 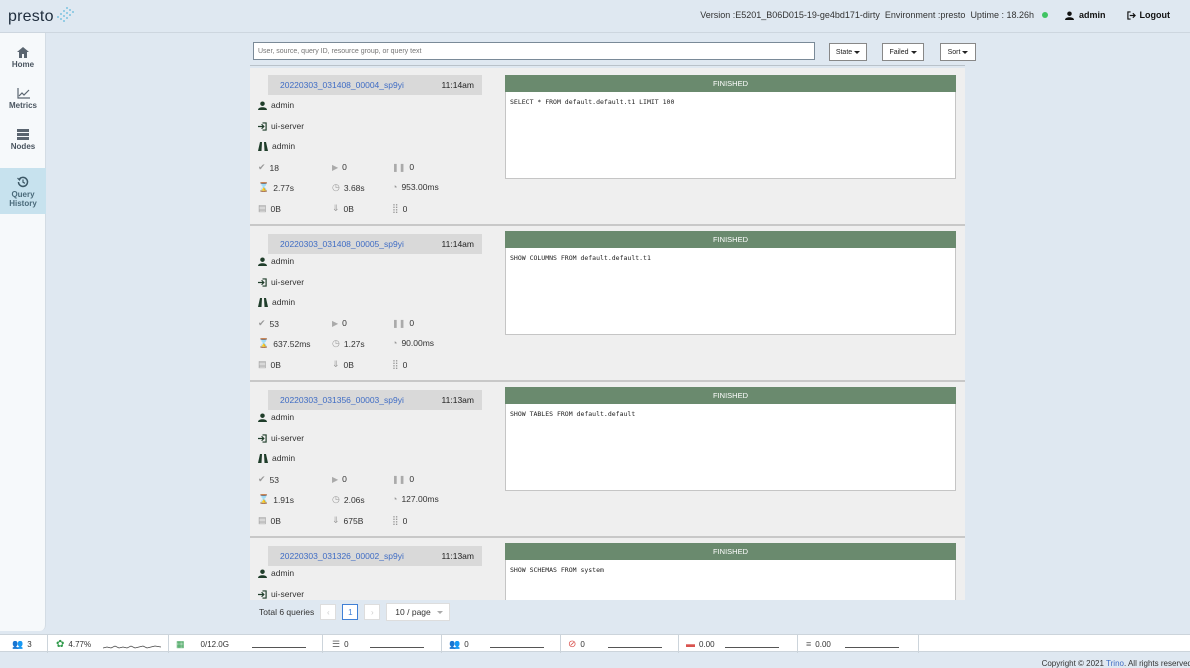 What do you see at coordinates (109, 644) in the screenshot?
I see `cpu-metric: ✿ 4.77%` at bounding box center [109, 644].